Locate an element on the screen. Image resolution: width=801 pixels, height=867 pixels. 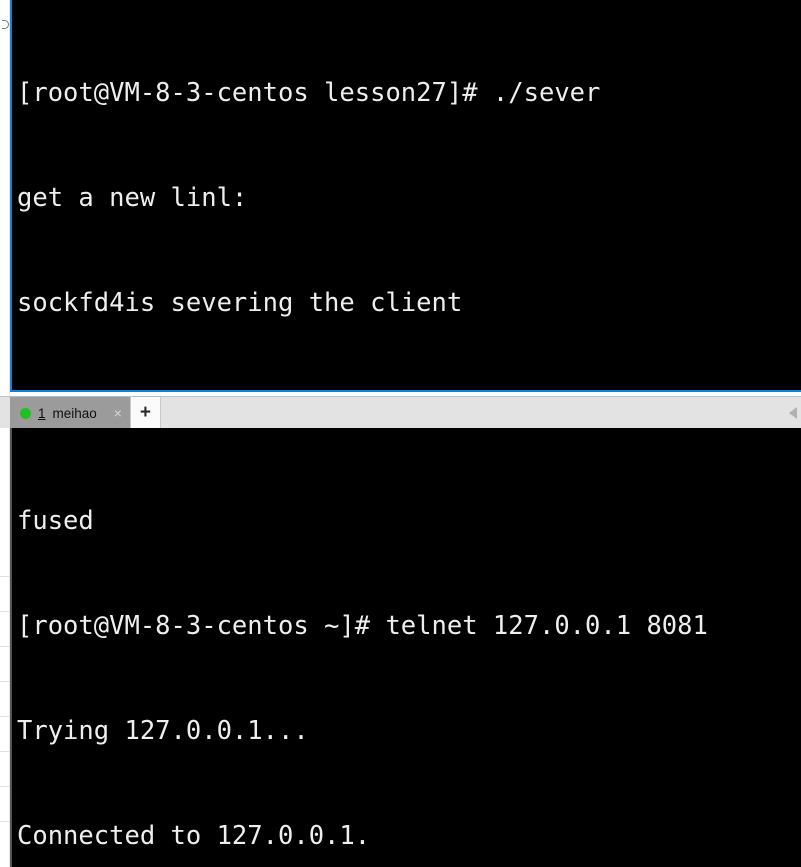
tab-status-dot-icon is located at coordinates (25, 413).